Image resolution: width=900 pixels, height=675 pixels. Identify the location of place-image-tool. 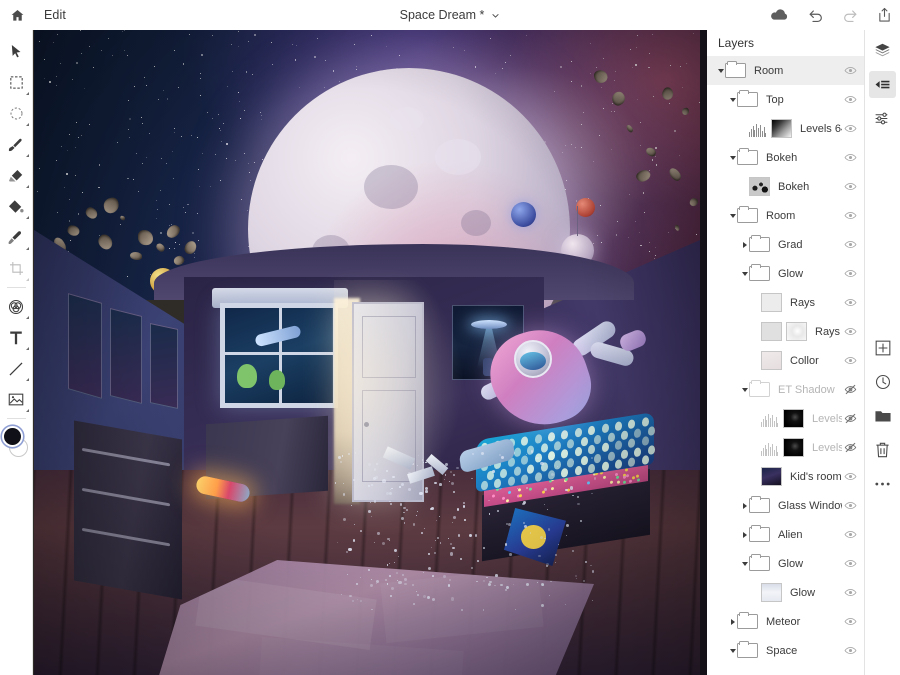
(16, 399).